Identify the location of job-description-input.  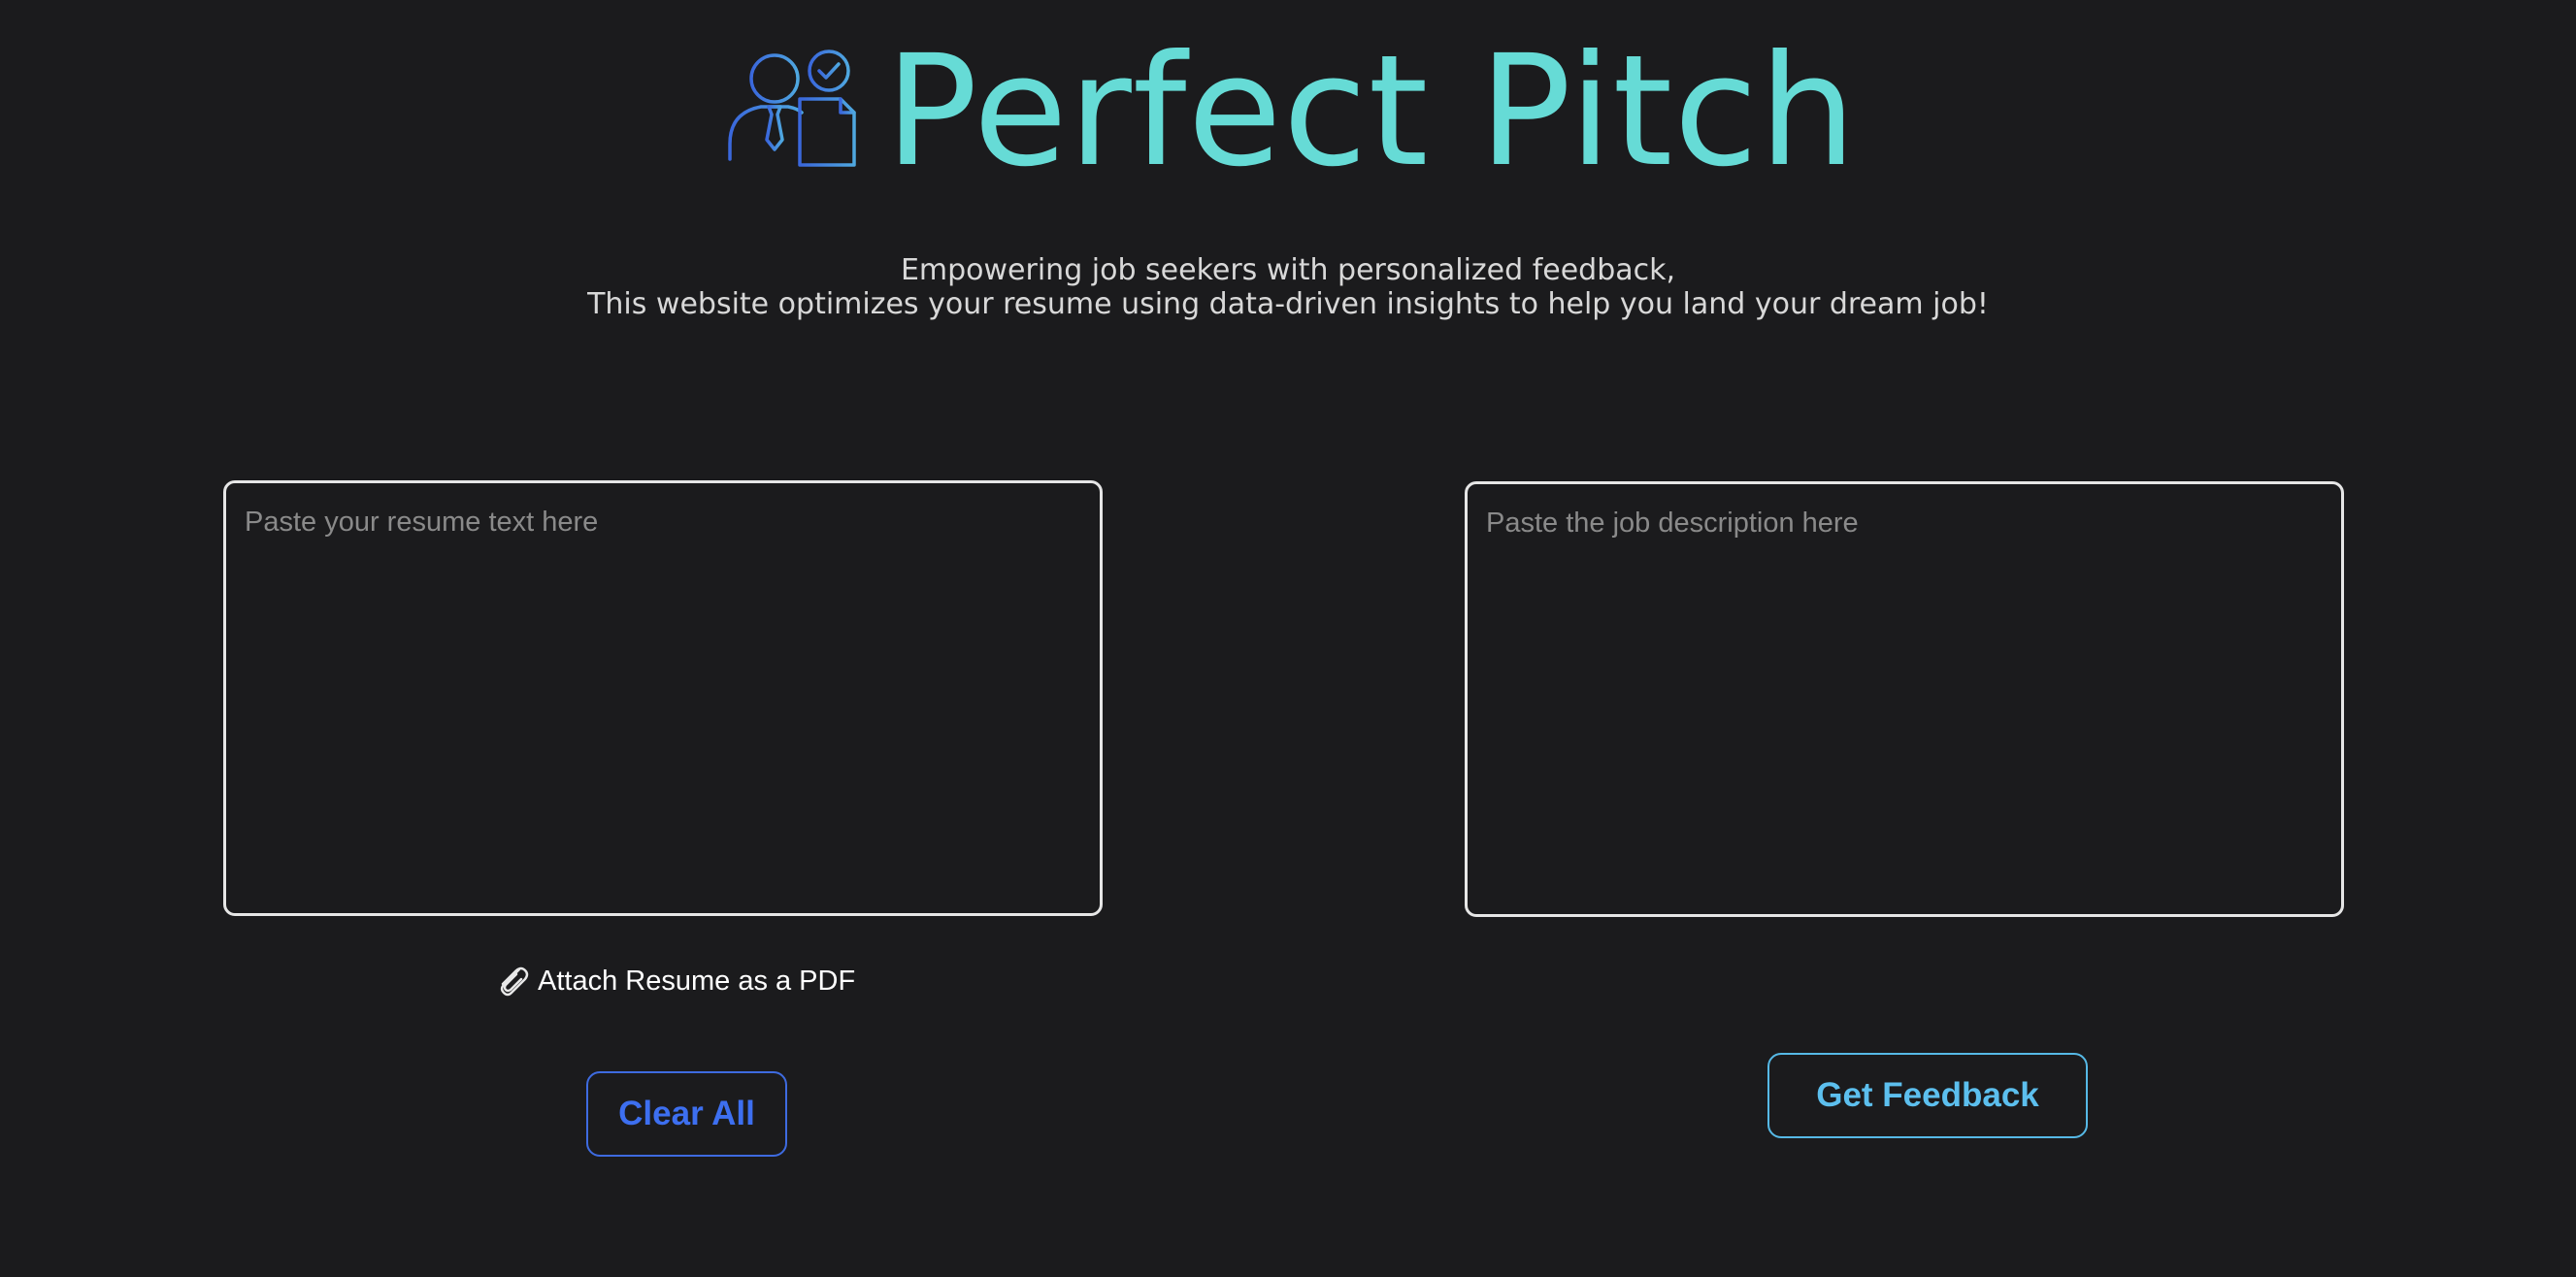
(1904, 699).